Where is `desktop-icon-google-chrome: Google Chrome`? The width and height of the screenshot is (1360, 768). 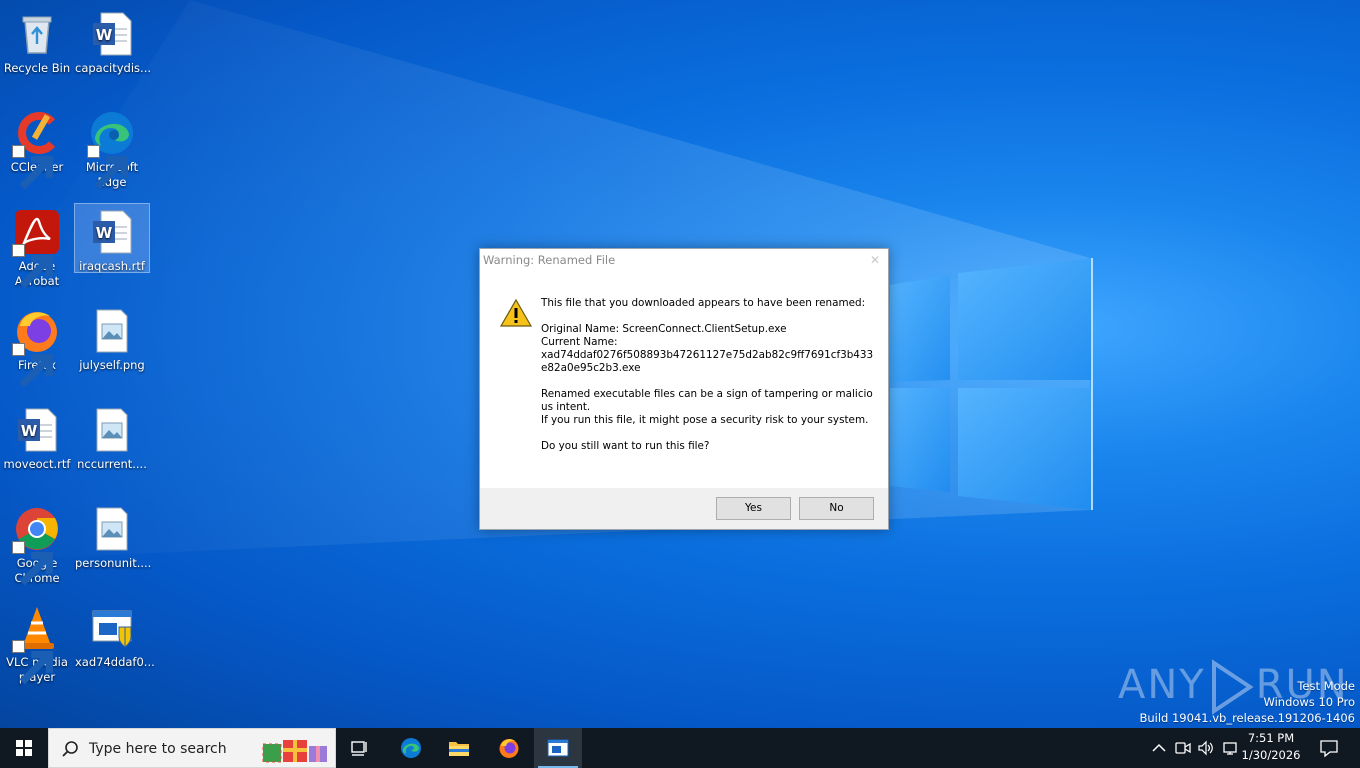 desktop-icon-google-chrome: Google Chrome is located at coordinates (37, 543).